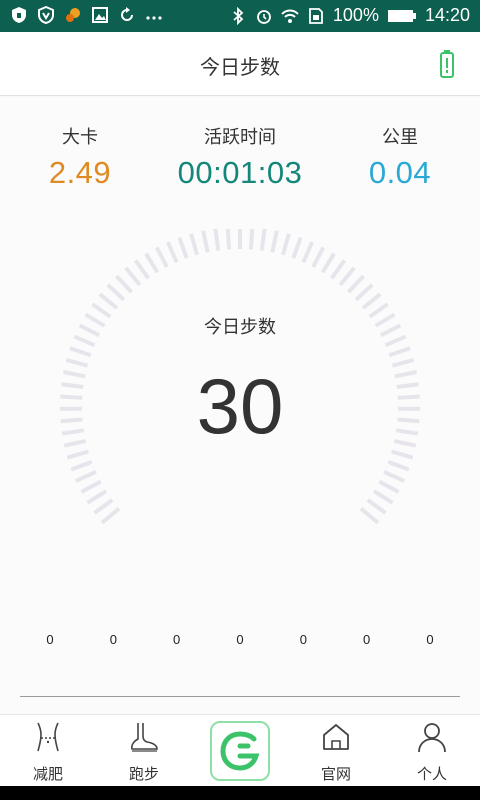 The height and width of the screenshot is (800, 480). What do you see at coordinates (401, 15) in the screenshot?
I see `battery-icon` at bounding box center [401, 15].